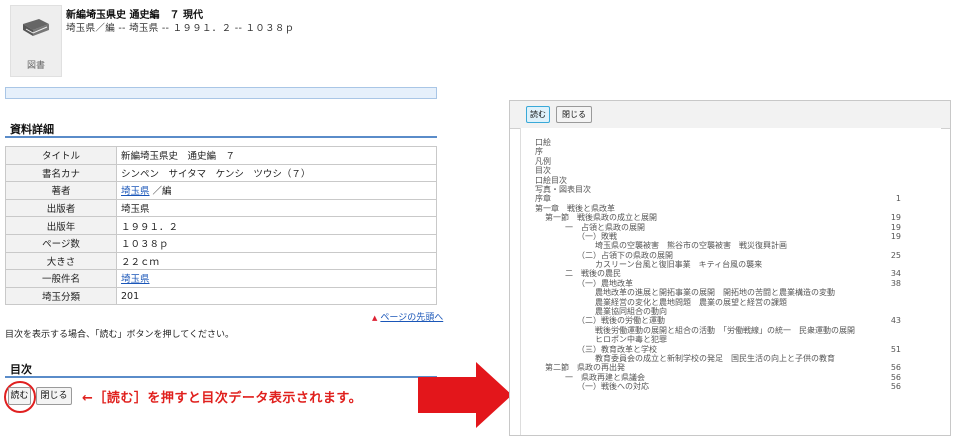  What do you see at coordinates (631, 312) in the screenshot?
I see `toc-entry-text: 農業協同組合の動向` at bounding box center [631, 312].